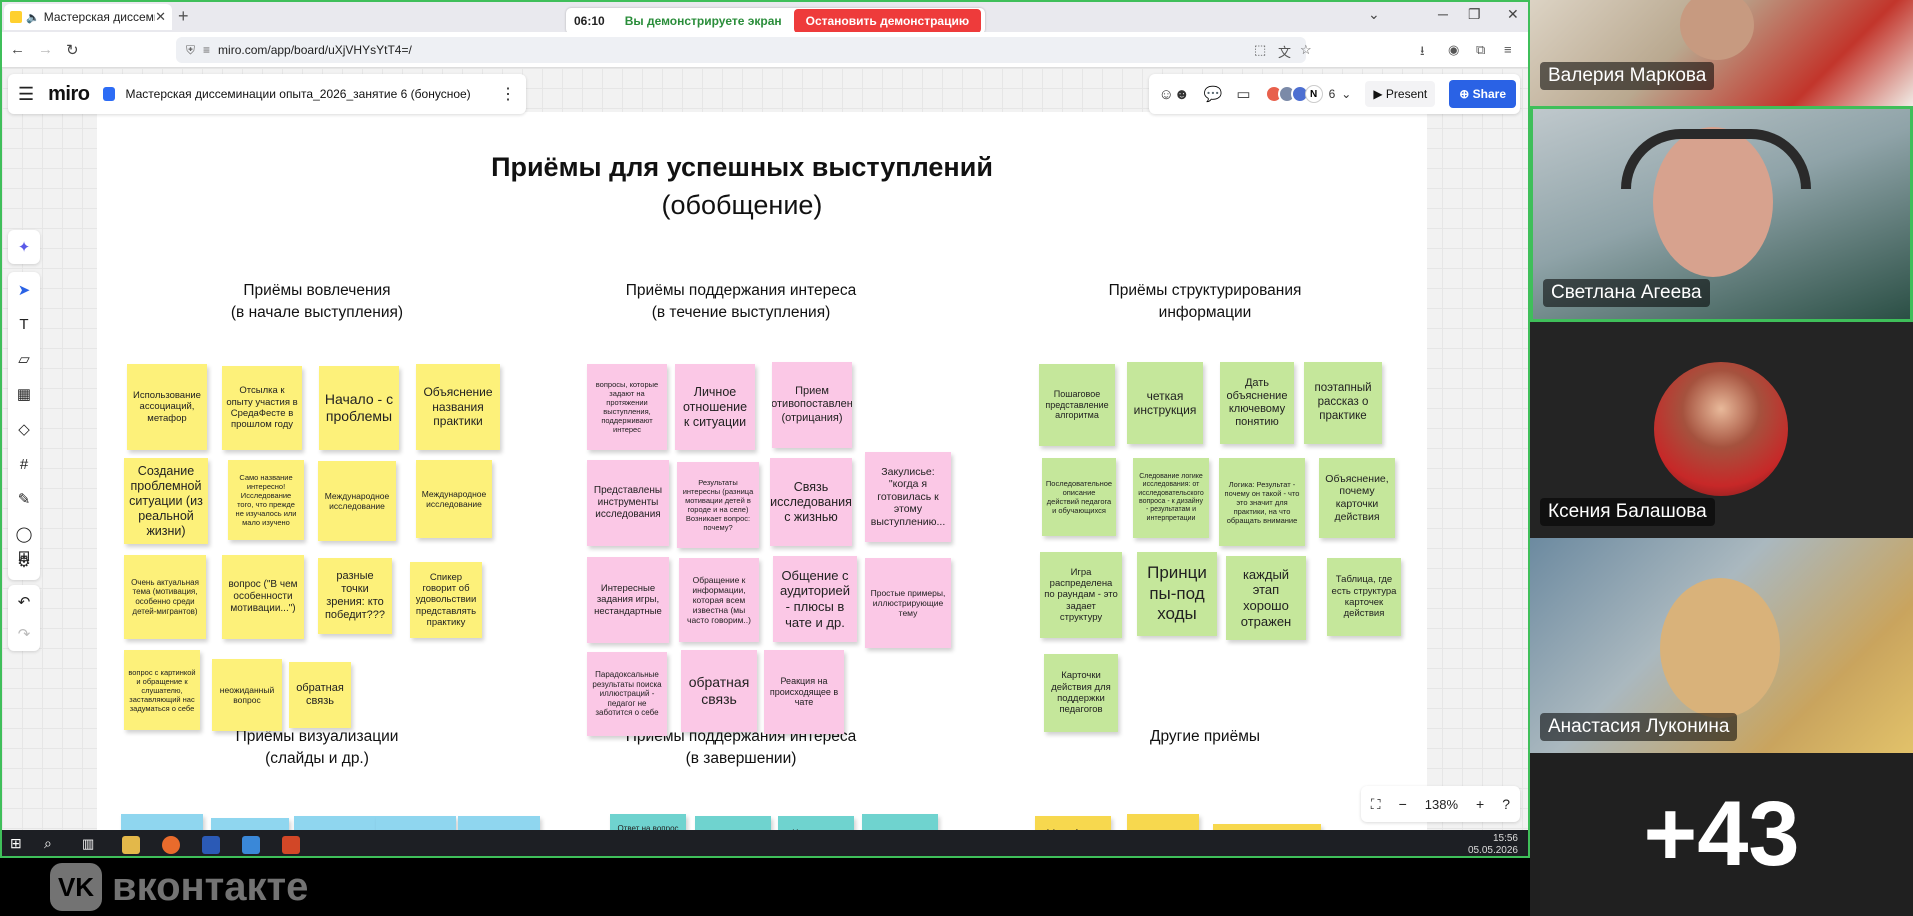 The height and width of the screenshot is (916, 1913). Describe the element at coordinates (24, 247) in the screenshot. I see `ai-sparkle-icon: ✦` at that location.